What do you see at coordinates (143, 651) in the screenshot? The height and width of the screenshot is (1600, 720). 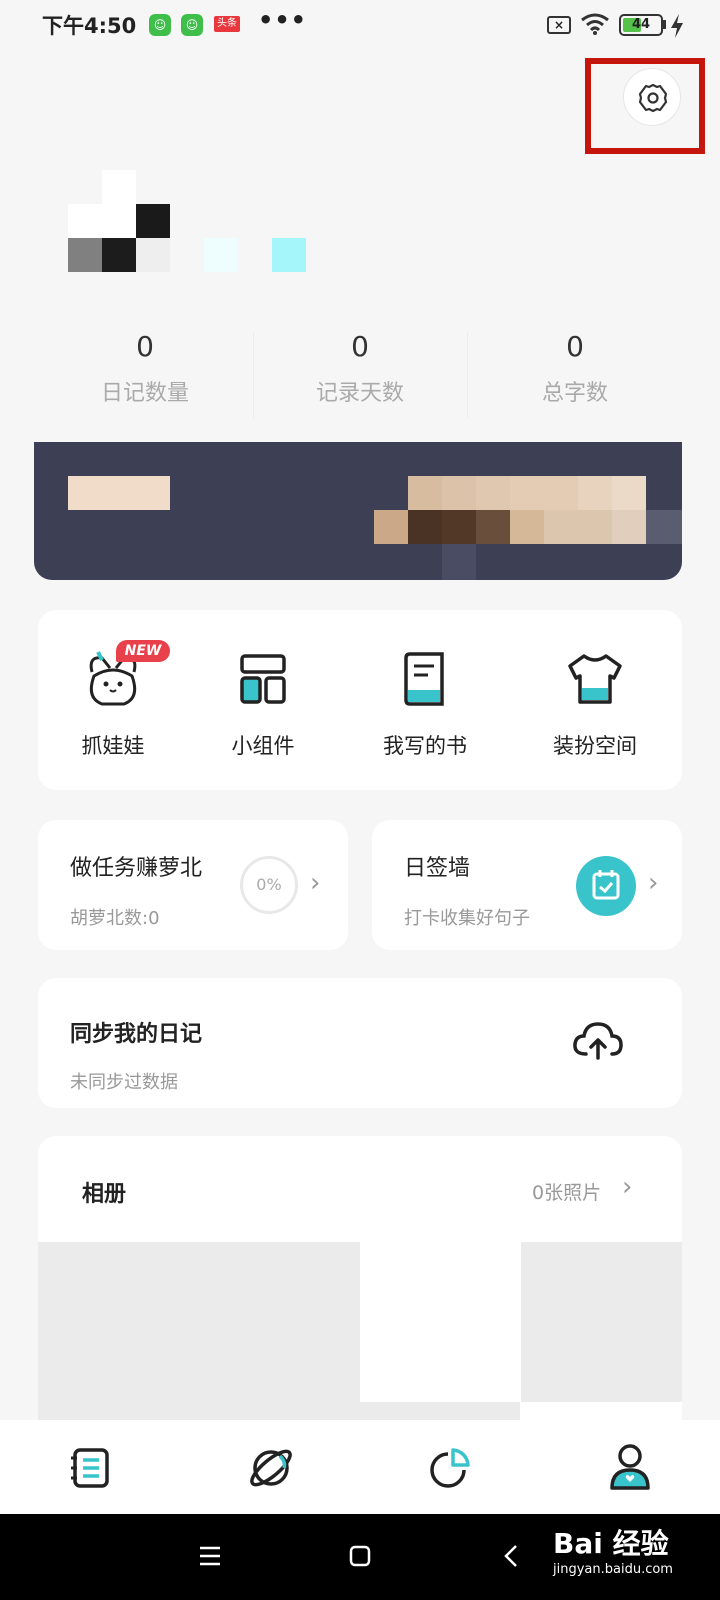 I see `new-badge: NEW` at bounding box center [143, 651].